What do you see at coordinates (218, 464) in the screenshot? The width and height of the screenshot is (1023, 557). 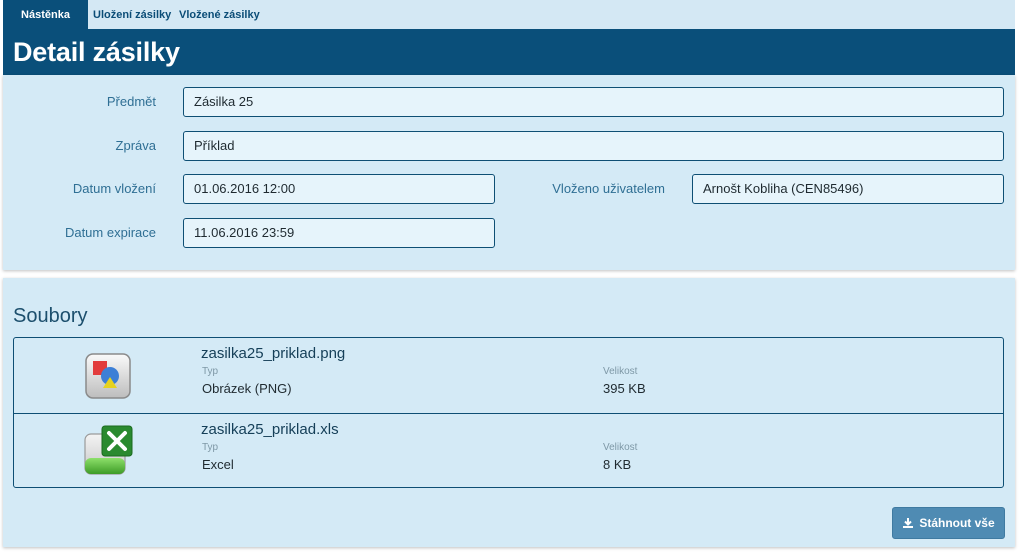 I see `file-type-value: Excel` at bounding box center [218, 464].